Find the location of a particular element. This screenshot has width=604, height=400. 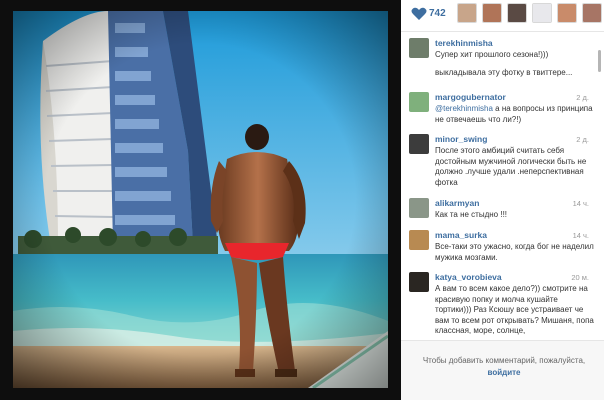

login-prompt-text: Чтобы добавить комментарий, пожалуйста, is located at coordinates (504, 360).